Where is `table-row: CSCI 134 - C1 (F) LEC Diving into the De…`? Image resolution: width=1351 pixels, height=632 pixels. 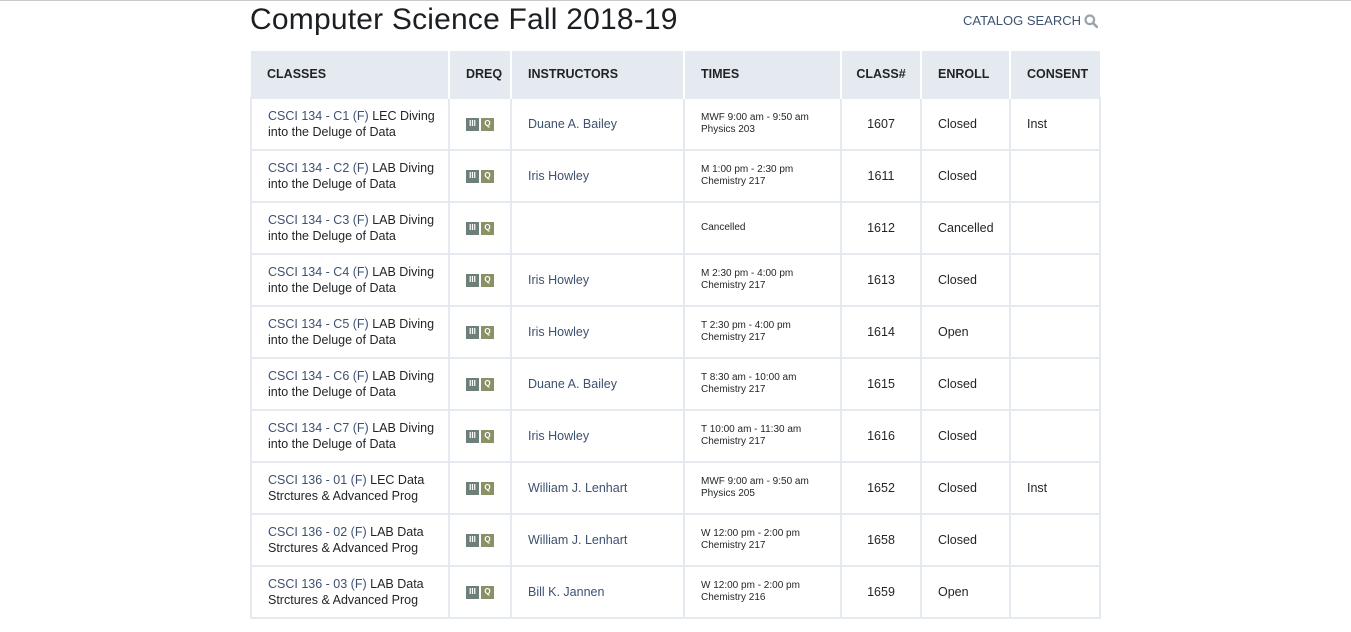 table-row: CSCI 134 - C1 (F) LEC Diving into the De… is located at coordinates (675, 124).